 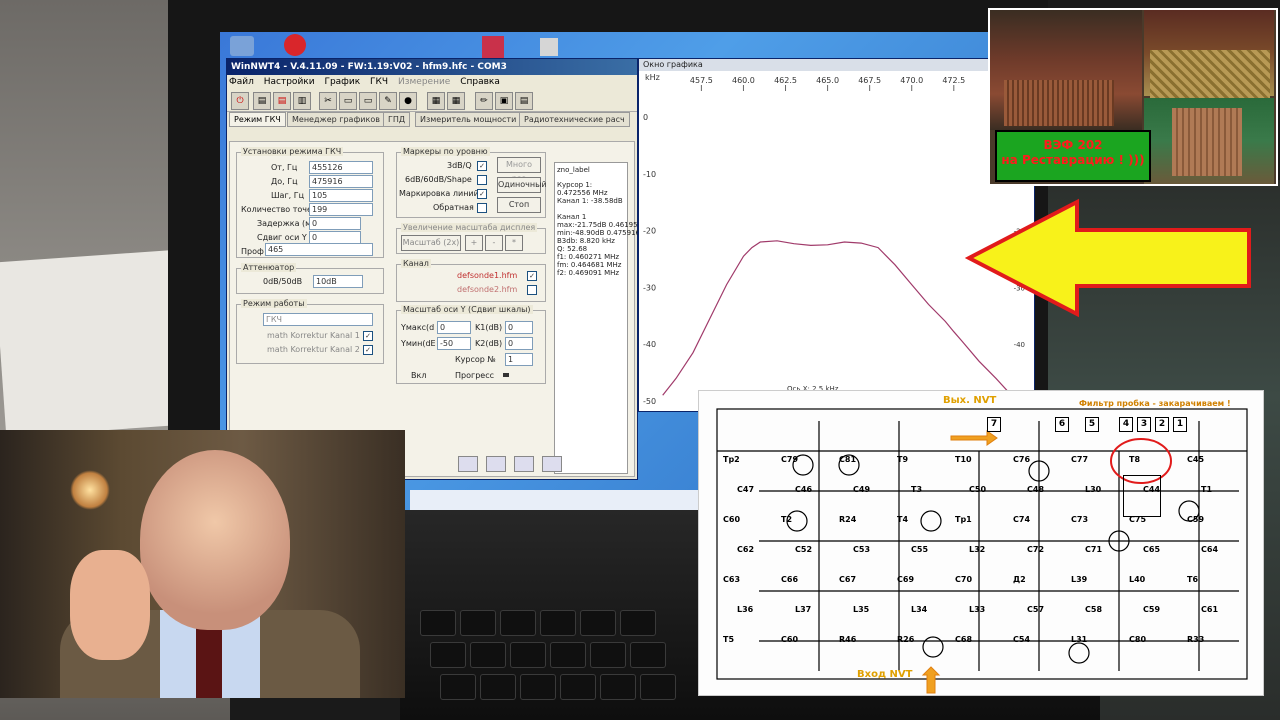 I want to click on pencil-icon: ✏, so click(x=484, y=101).